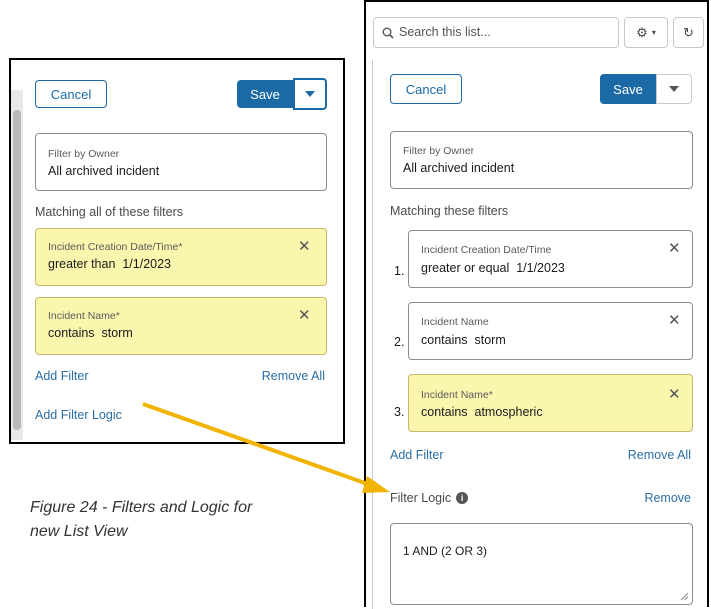 Image resolution: width=711 pixels, height=609 pixels. I want to click on filter-logic-text: Filter Logic, so click(421, 498).